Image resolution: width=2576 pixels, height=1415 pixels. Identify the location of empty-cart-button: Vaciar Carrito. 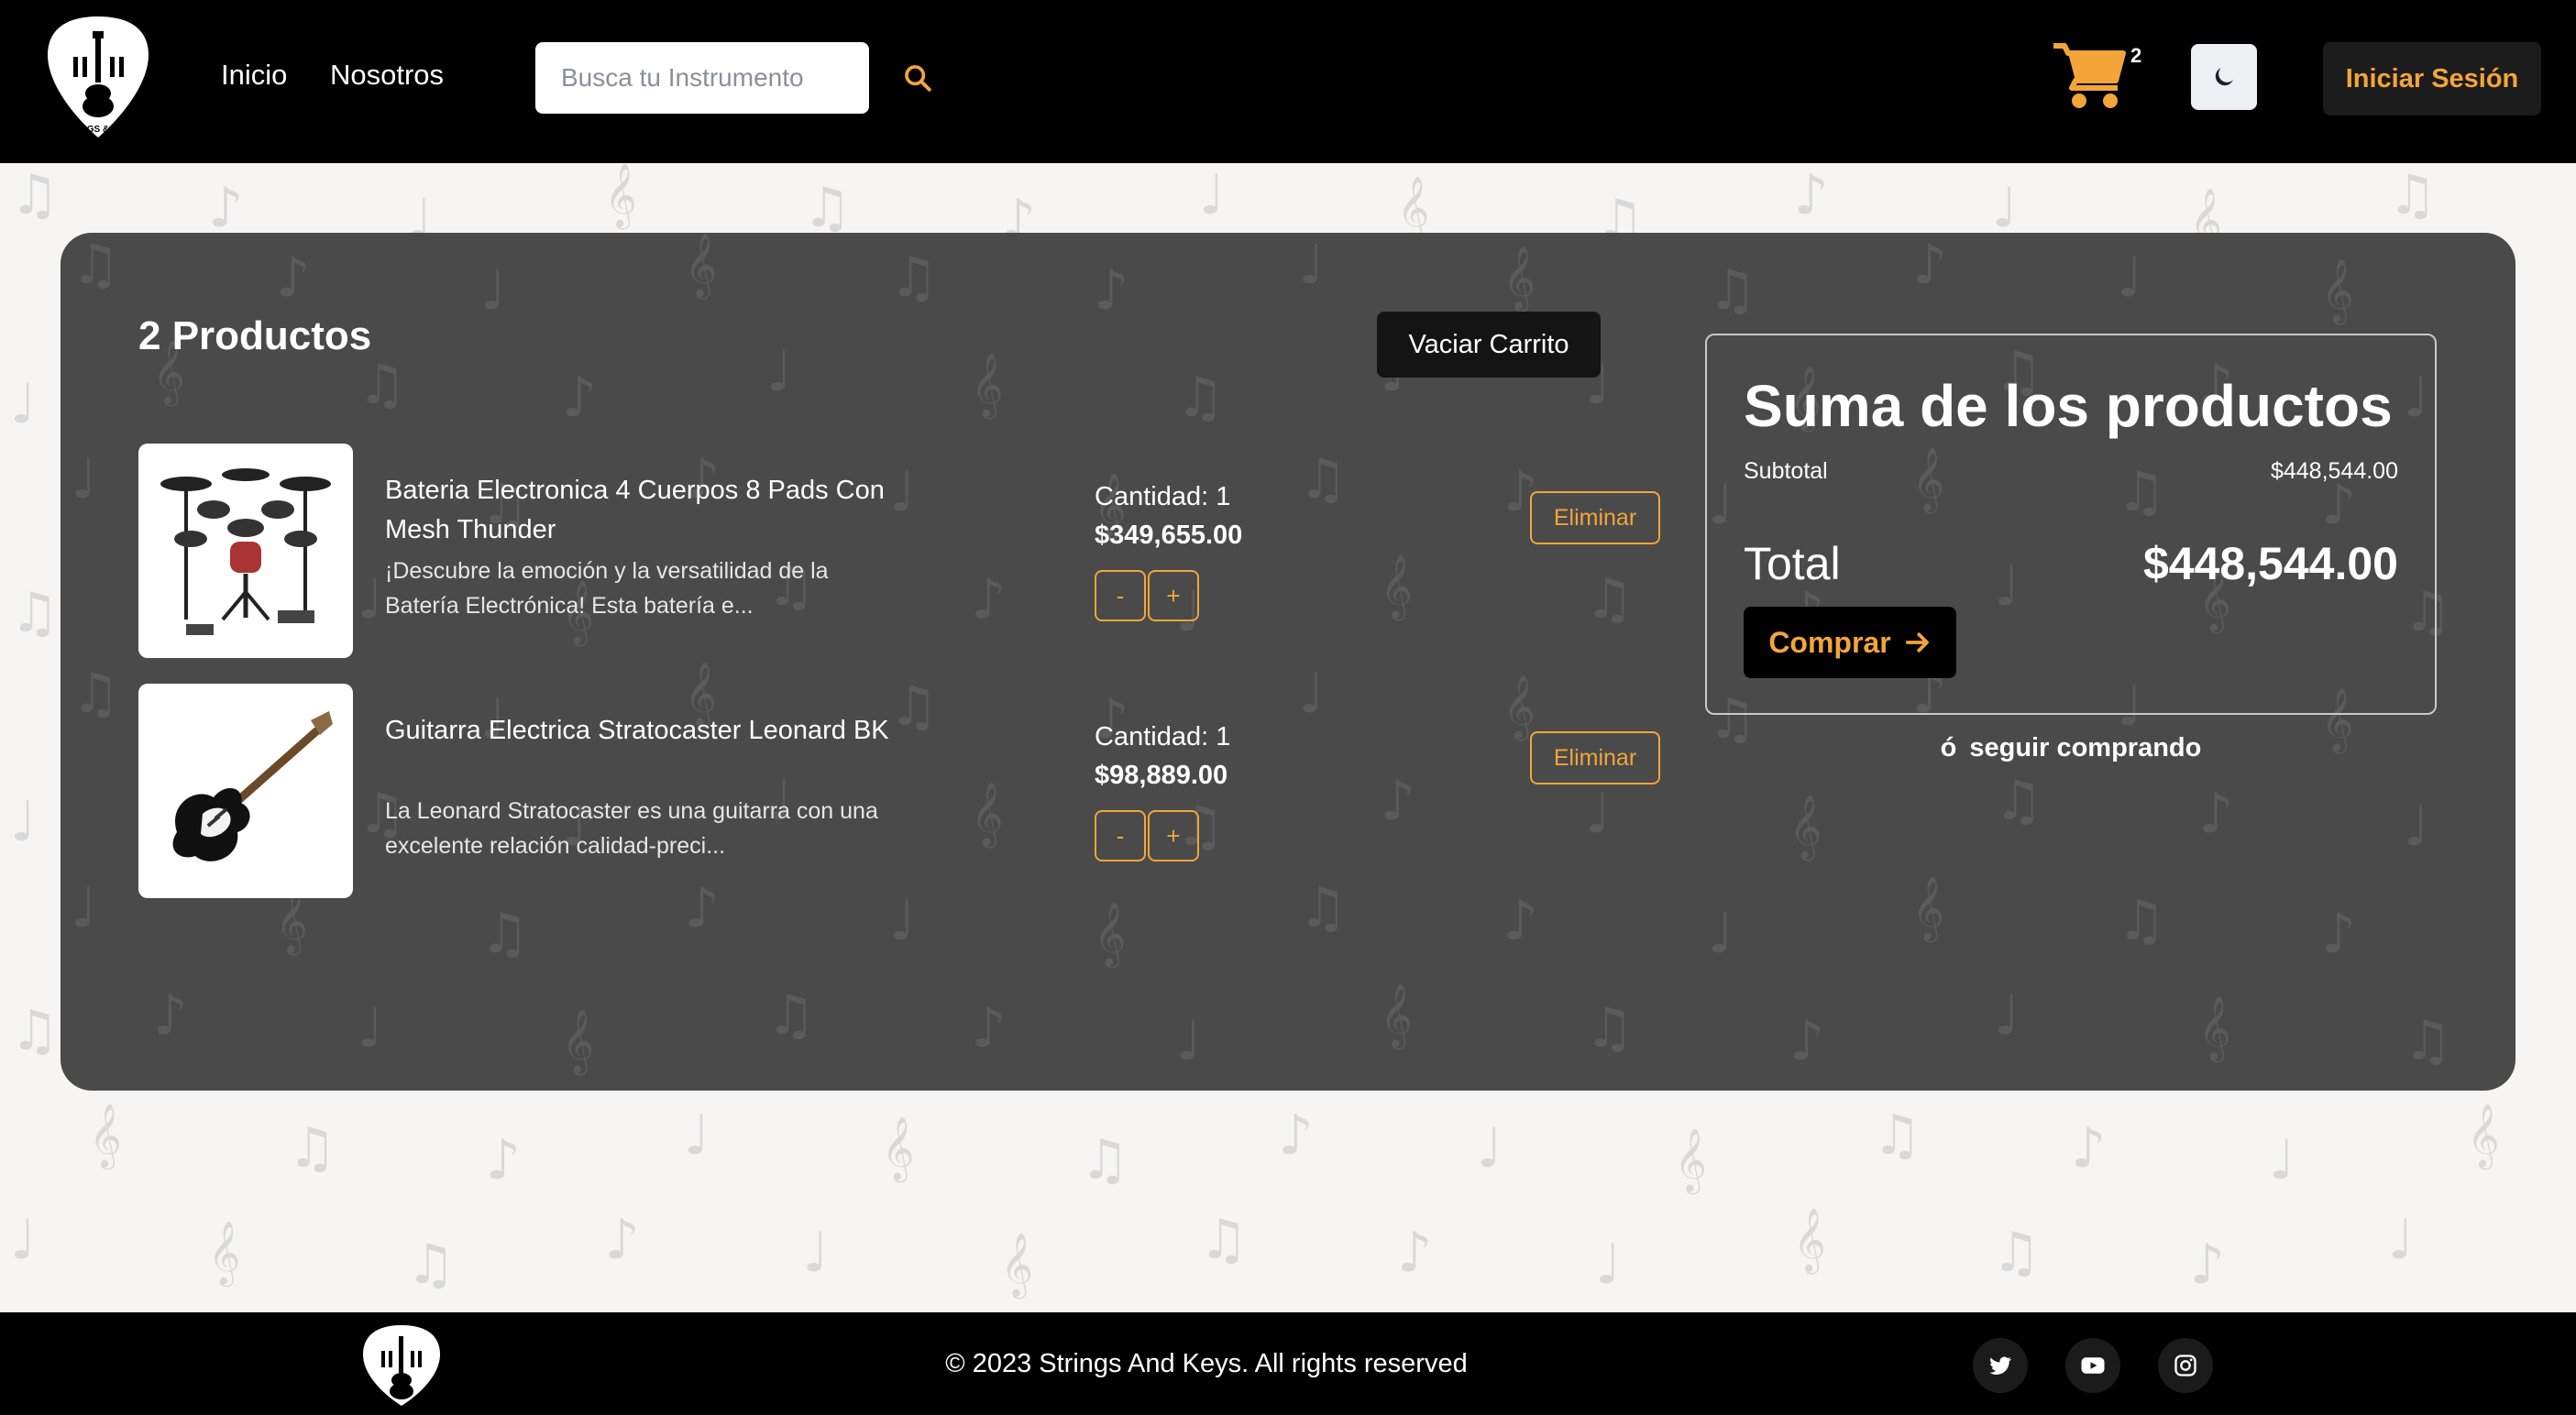
(1489, 345).